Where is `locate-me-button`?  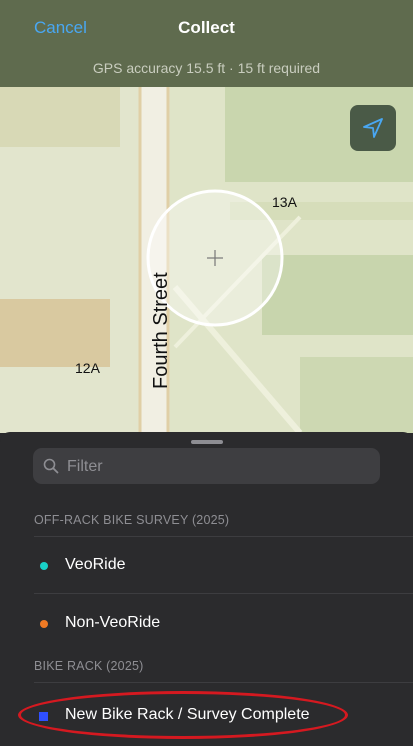 locate-me-button is located at coordinates (373, 128).